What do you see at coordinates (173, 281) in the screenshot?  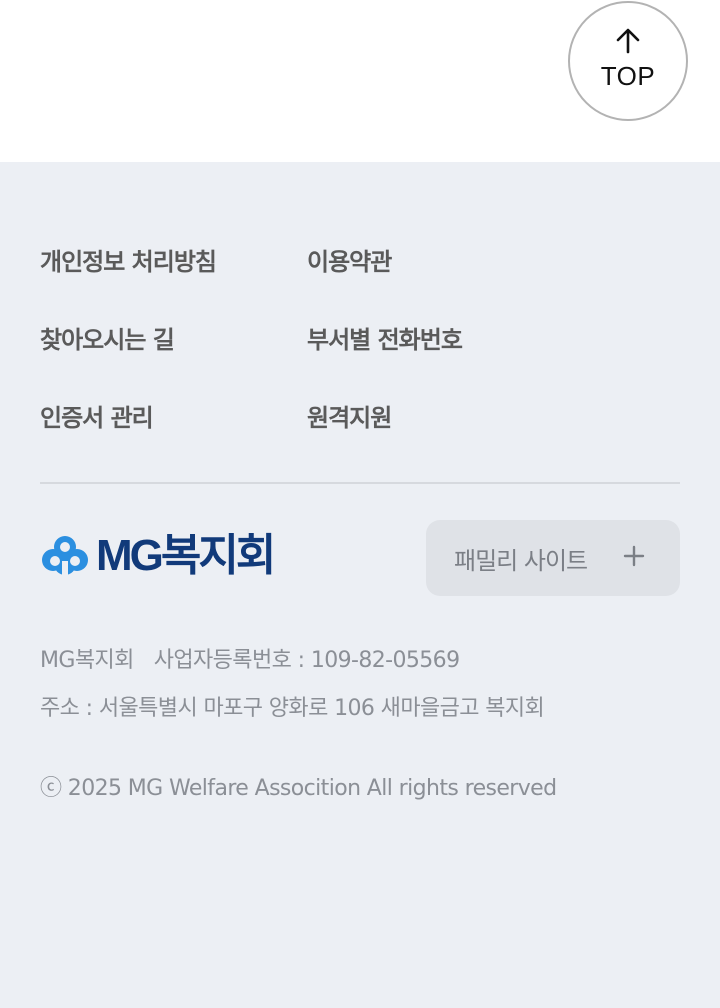 I see `link-privacy-policy: 개인정보 처리방침` at bounding box center [173, 281].